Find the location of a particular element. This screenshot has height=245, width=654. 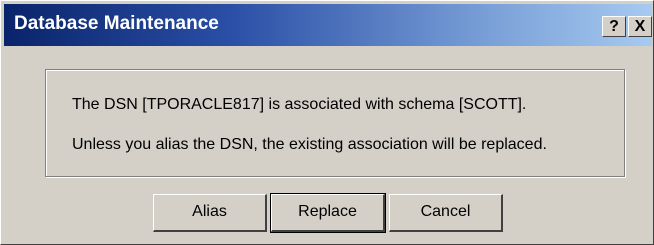

cancel-button: Cancel is located at coordinates (446, 213).